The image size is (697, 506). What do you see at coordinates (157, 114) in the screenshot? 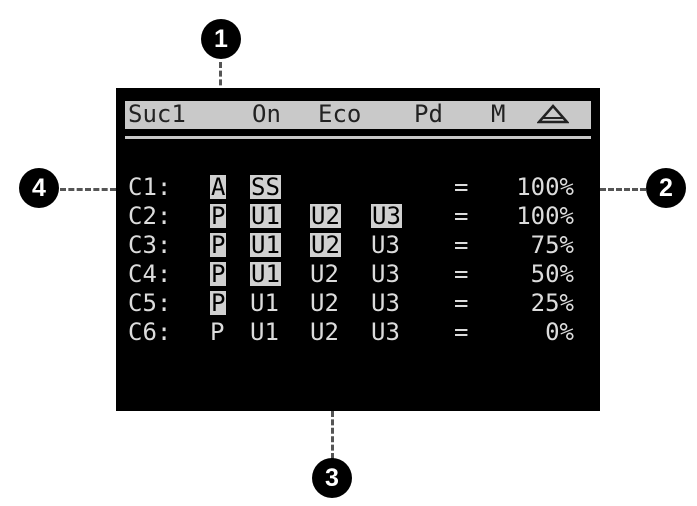
I see `suction-label: Suc1` at bounding box center [157, 114].